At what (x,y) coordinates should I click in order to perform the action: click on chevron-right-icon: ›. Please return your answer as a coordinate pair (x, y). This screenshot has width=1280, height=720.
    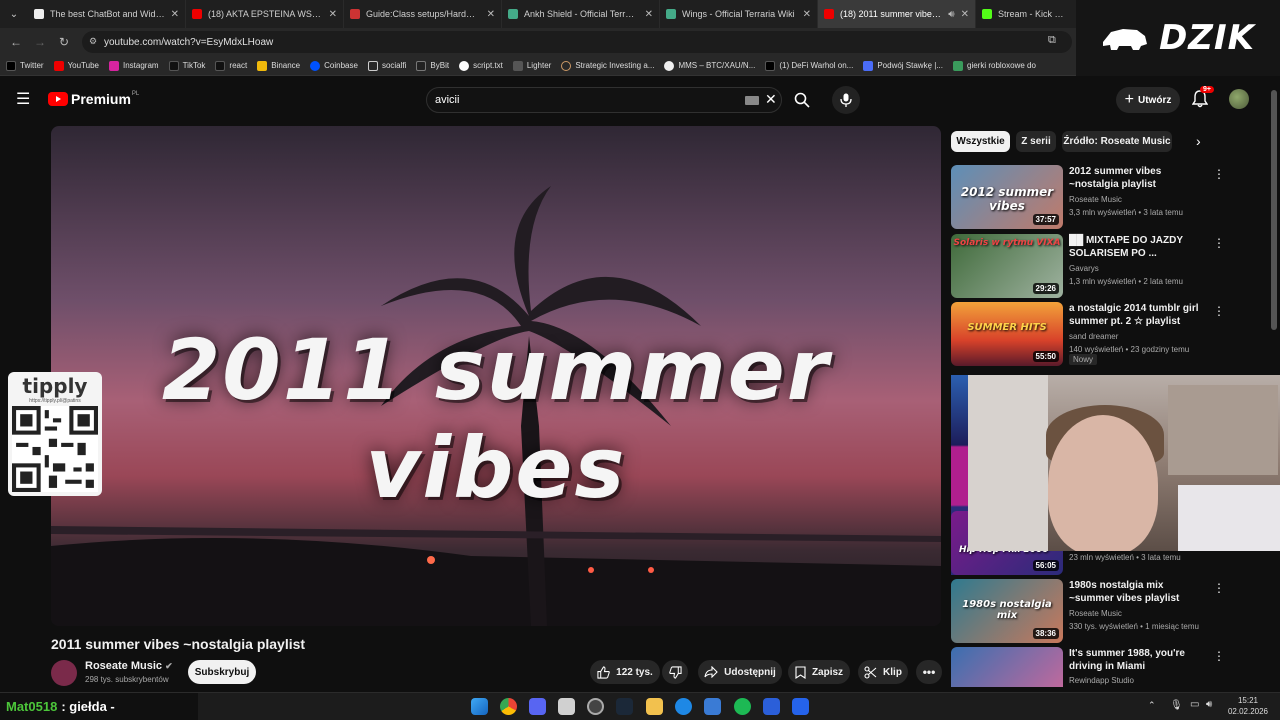
    Looking at the image, I should click on (1198, 141).